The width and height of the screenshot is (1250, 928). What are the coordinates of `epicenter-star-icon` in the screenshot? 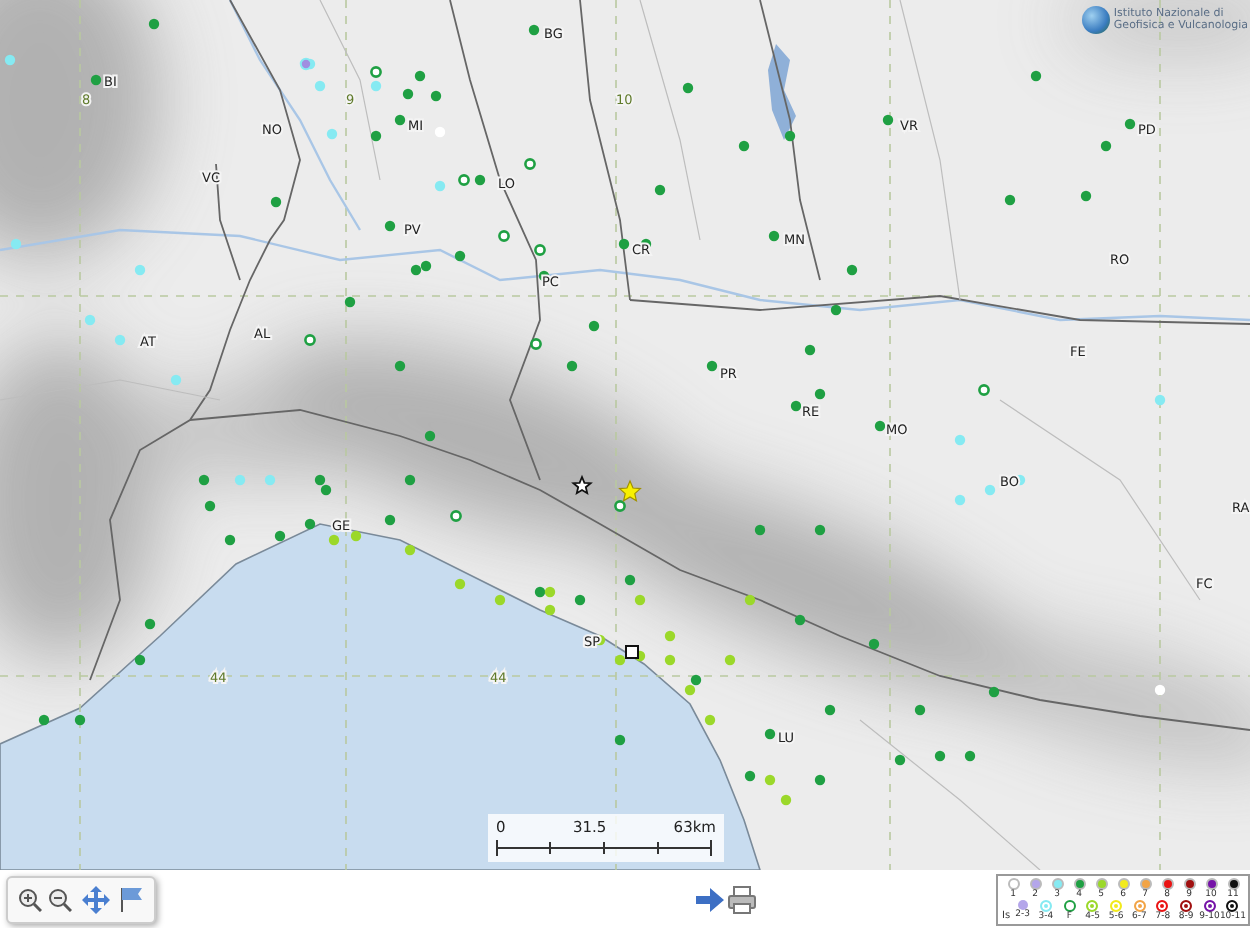 It's located at (630, 491).